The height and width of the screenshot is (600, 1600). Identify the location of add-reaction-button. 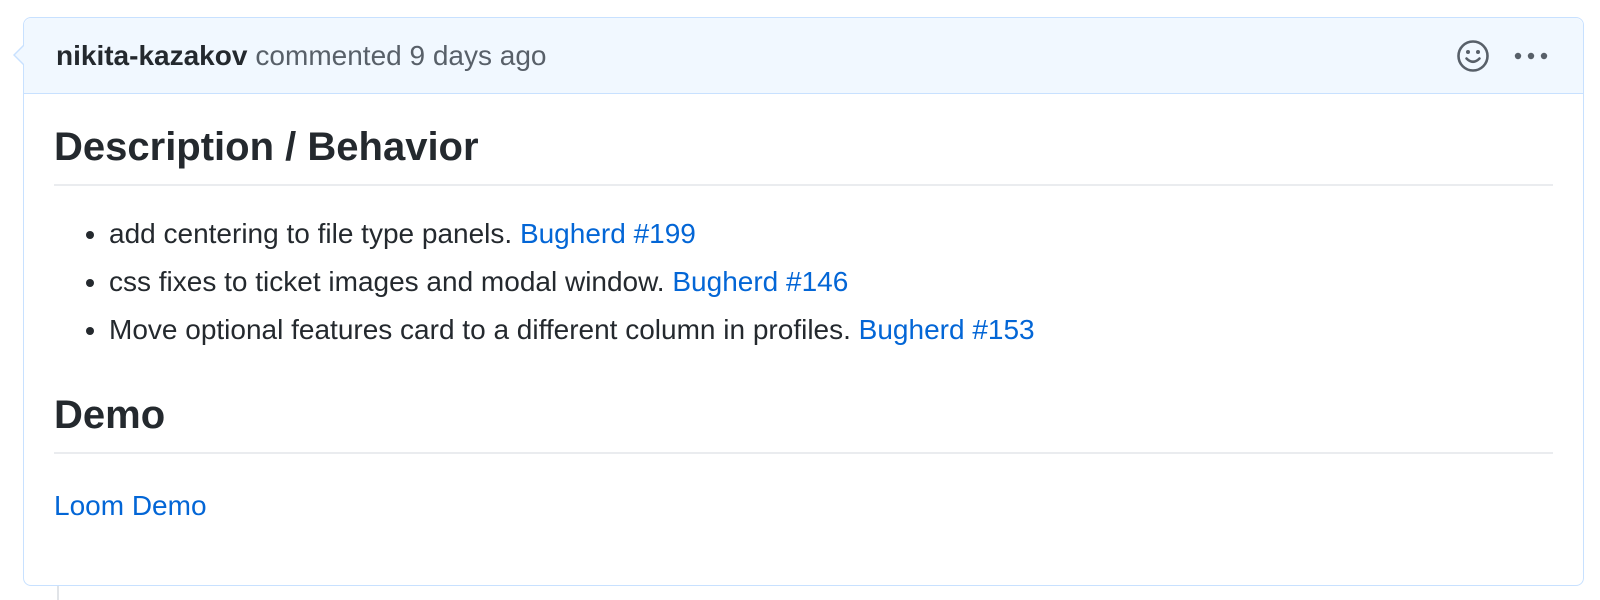
(1473, 56).